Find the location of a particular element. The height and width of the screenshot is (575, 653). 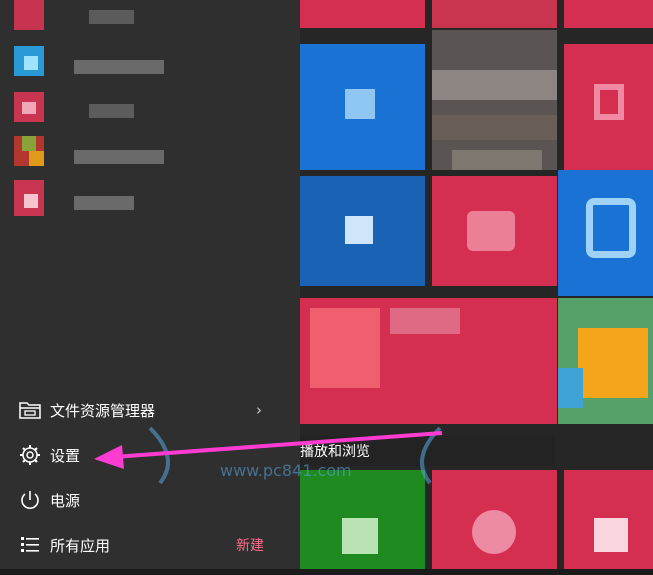

settings-label: 设置 is located at coordinates (65, 455).